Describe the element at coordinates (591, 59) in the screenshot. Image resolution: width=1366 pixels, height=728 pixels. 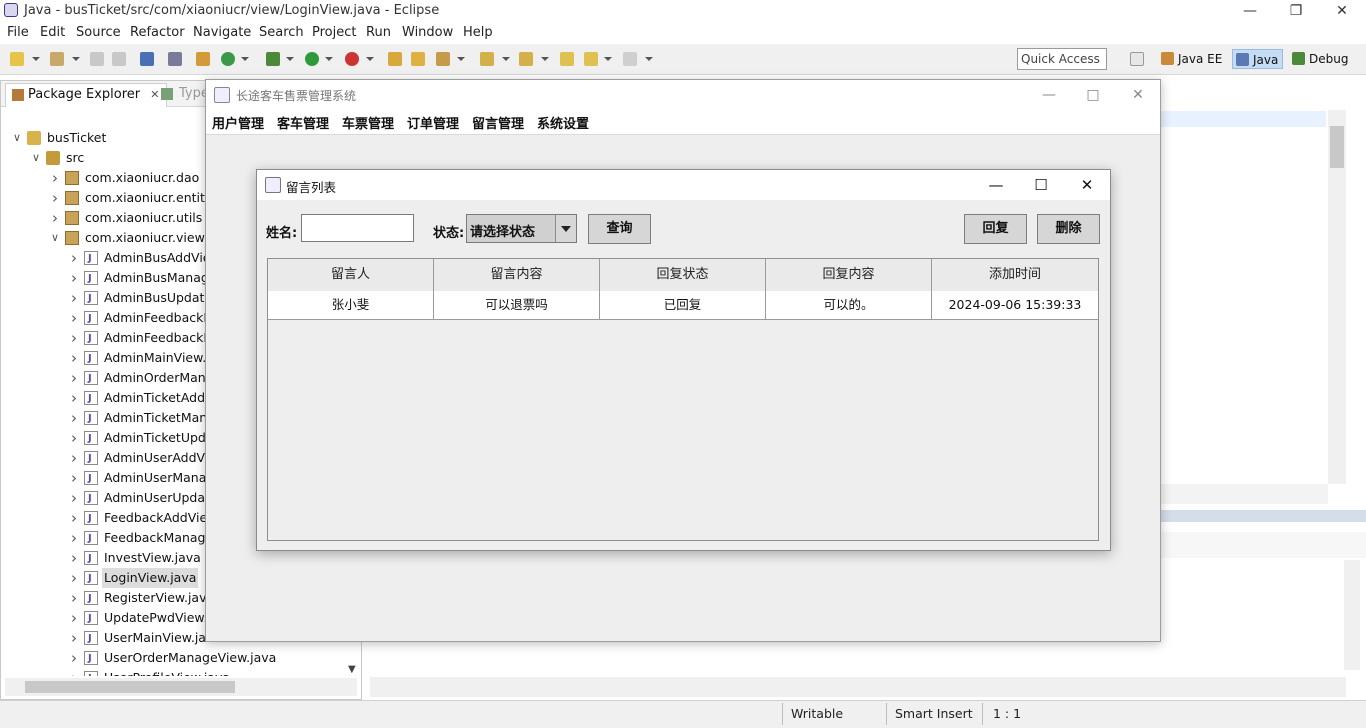
I see `back-icon` at that location.